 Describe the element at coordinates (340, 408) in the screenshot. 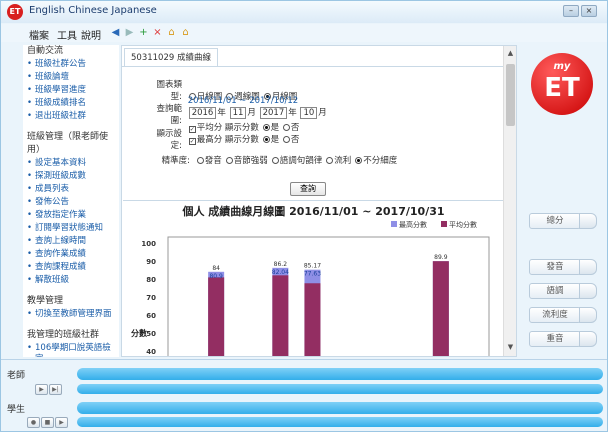

I see `student-audio-bar` at that location.